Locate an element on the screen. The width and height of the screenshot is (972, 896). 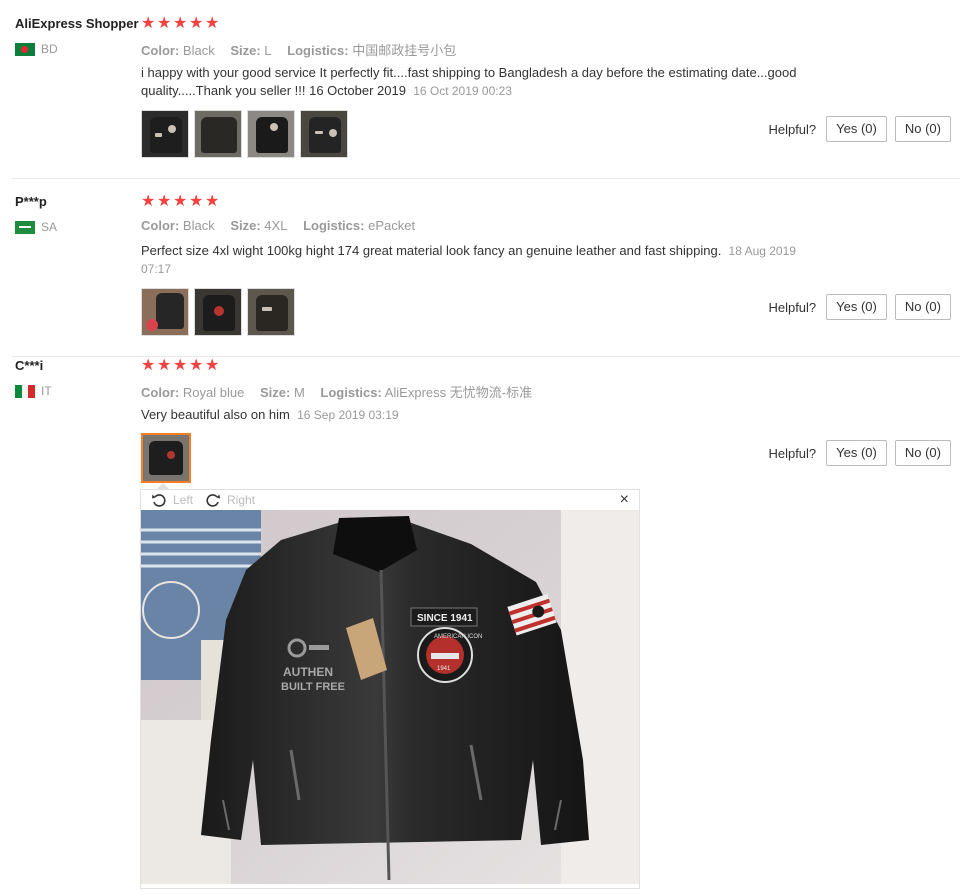
rotate-right-button: Right is located at coordinates (230, 500).